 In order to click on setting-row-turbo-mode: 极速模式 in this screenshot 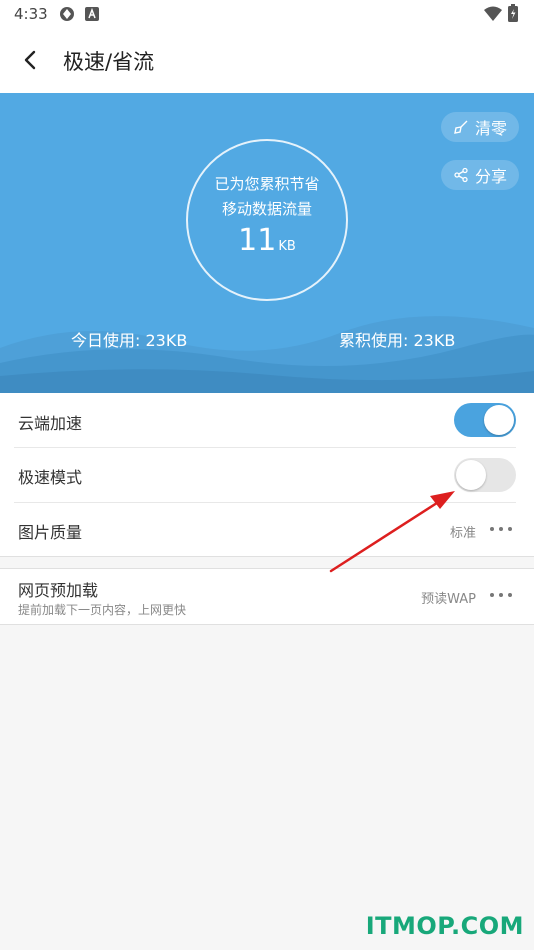, I will do `click(267, 475)`.